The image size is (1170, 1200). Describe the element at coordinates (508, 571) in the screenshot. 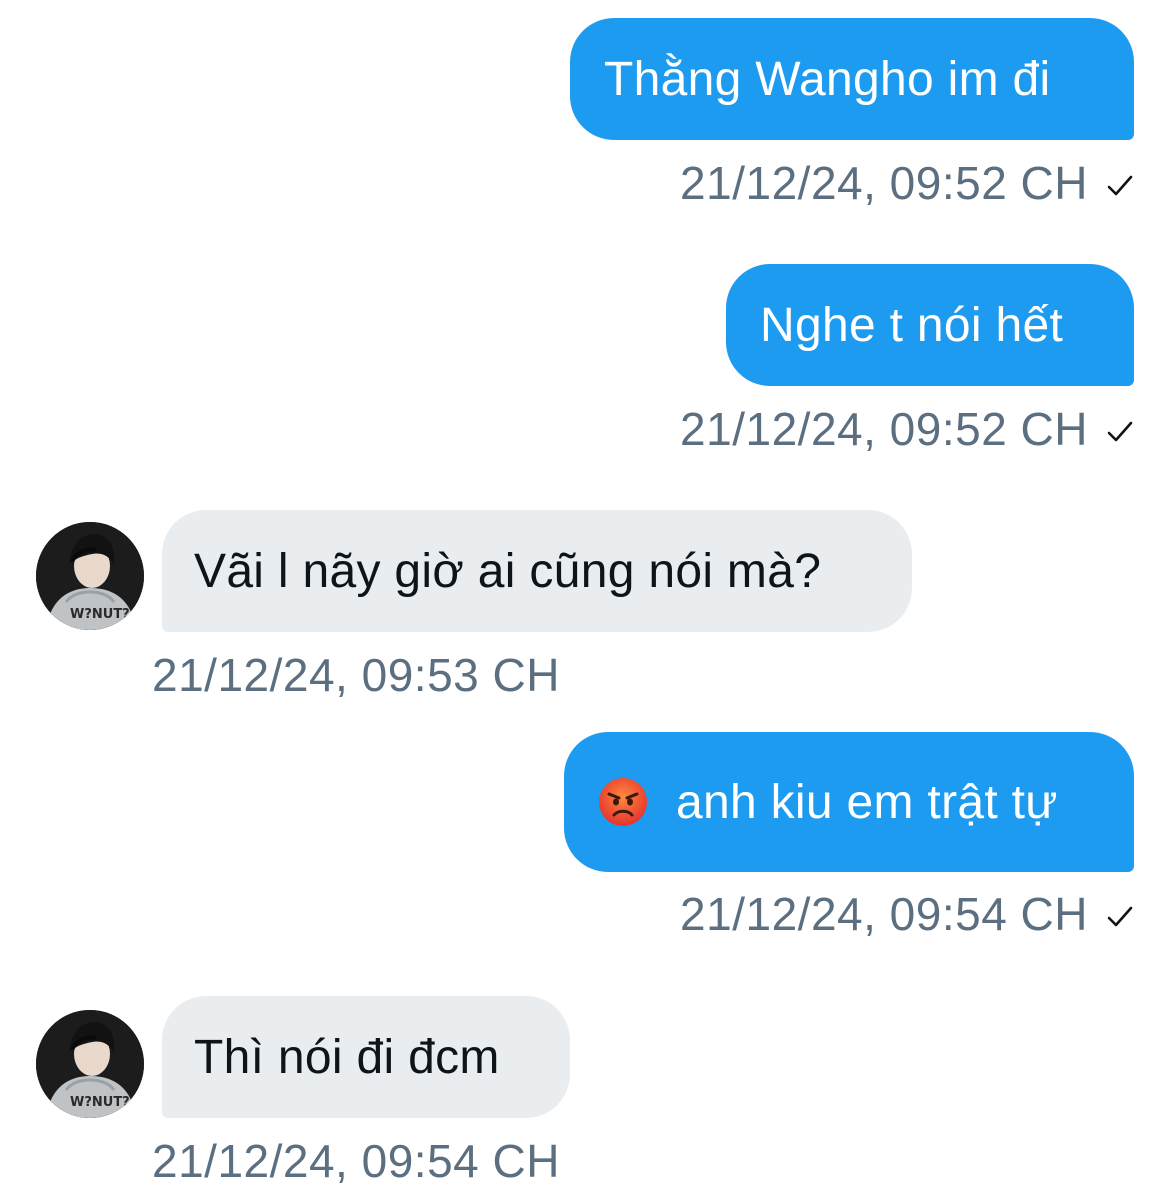

I see `message-text: Vãi l nãy giờ ai cũng nói mà?` at that location.